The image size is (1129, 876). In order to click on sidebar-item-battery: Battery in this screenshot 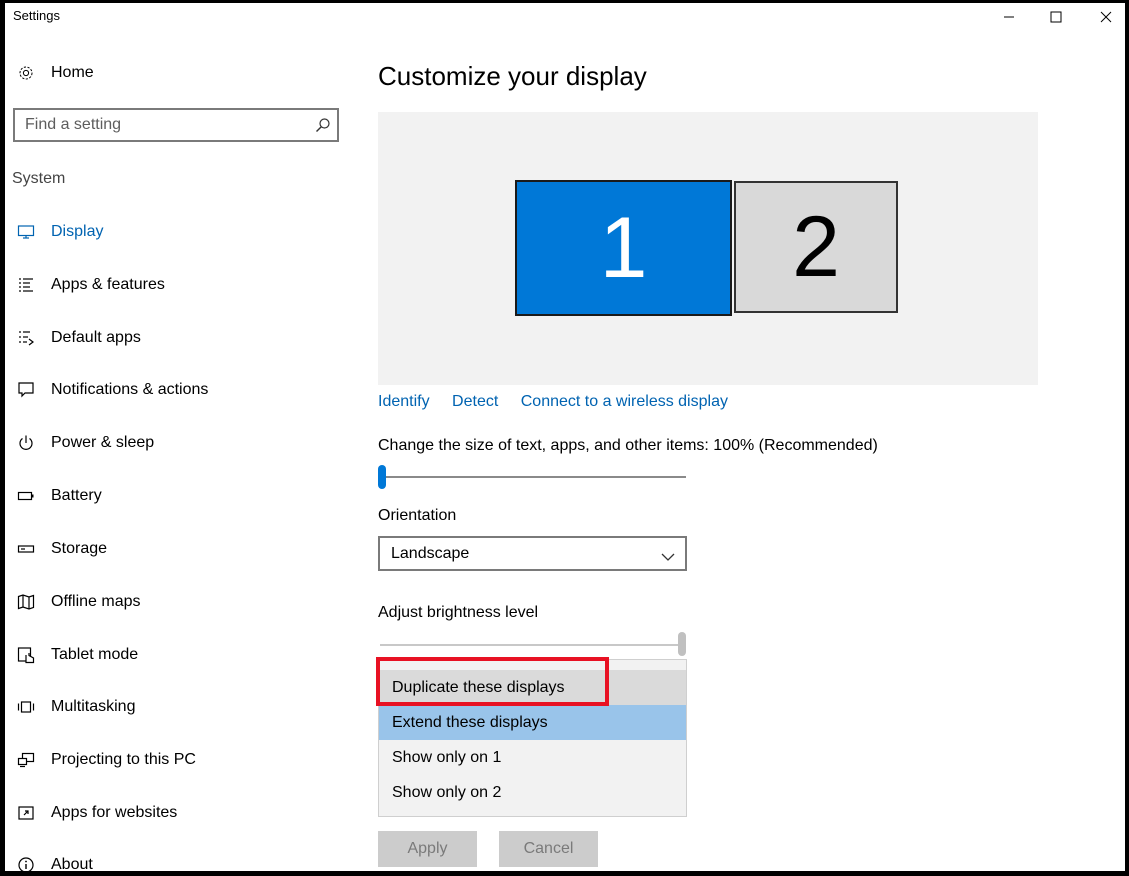, I will do `click(177, 496)`.